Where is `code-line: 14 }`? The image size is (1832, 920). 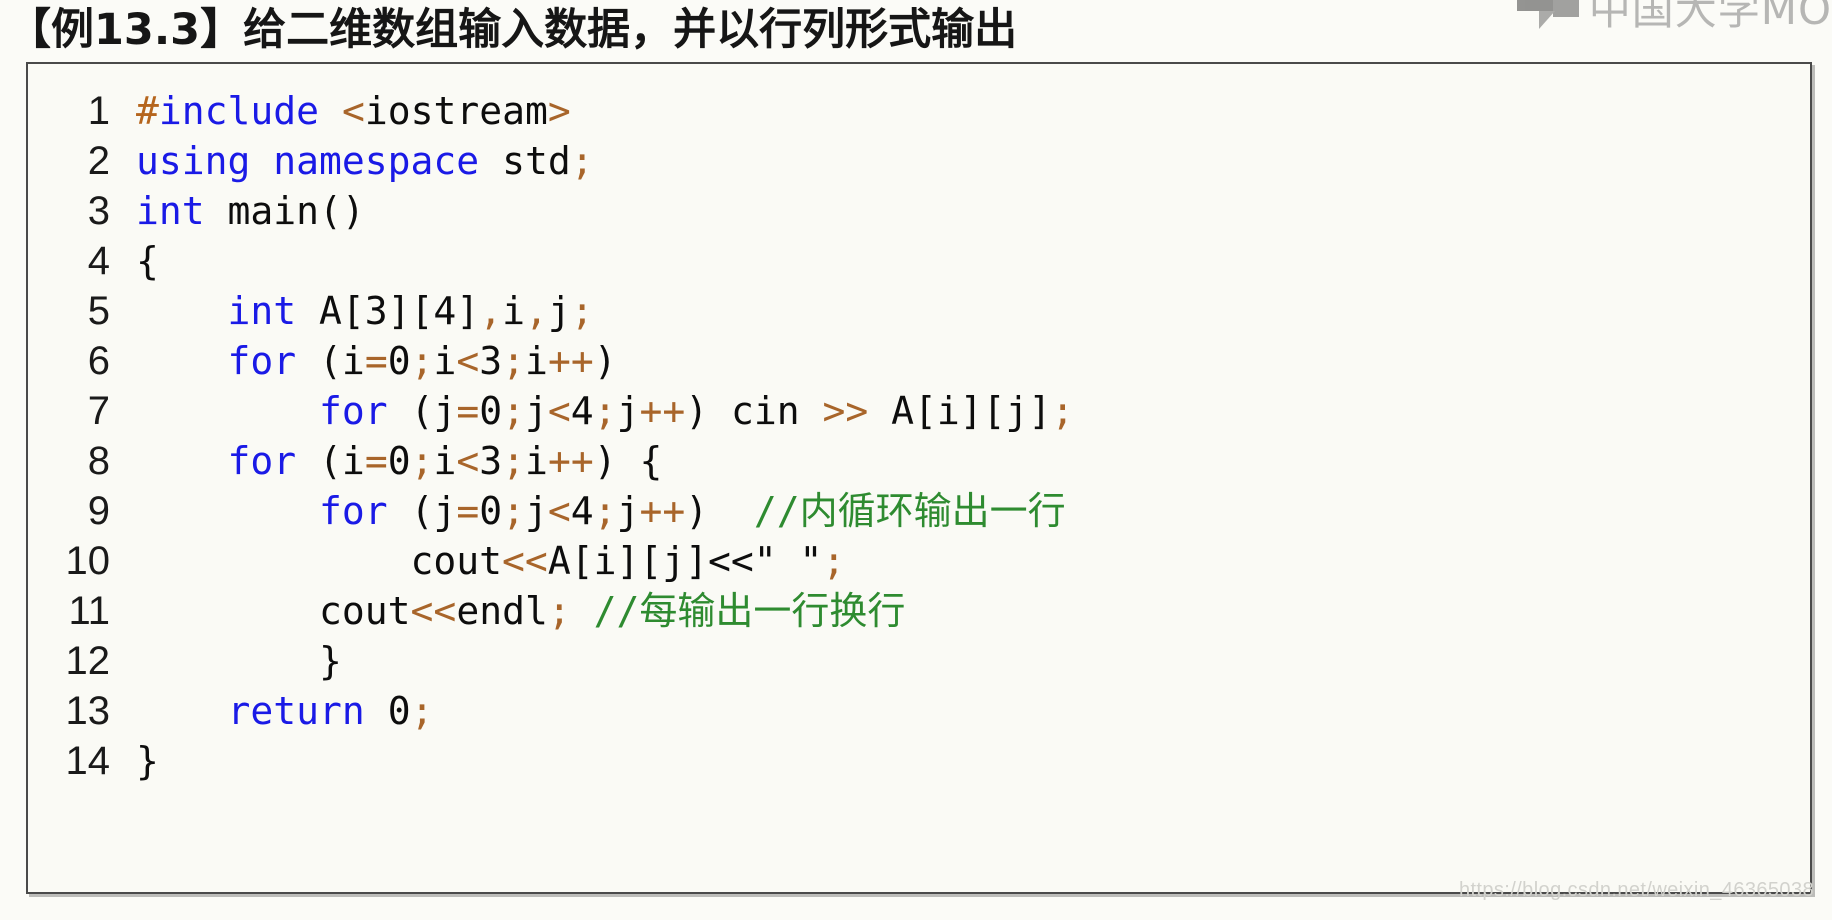 code-line: 14 } is located at coordinates (919, 761).